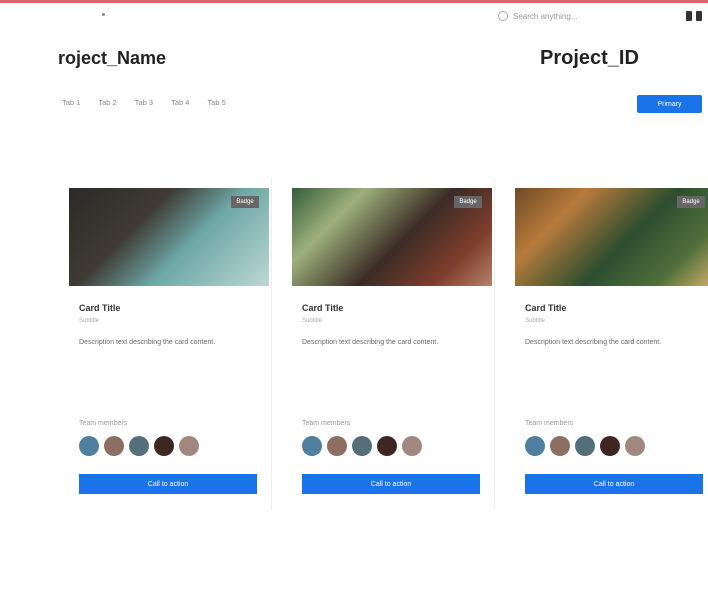 The image size is (708, 614). I want to click on tab: Tab 4, so click(180, 102).